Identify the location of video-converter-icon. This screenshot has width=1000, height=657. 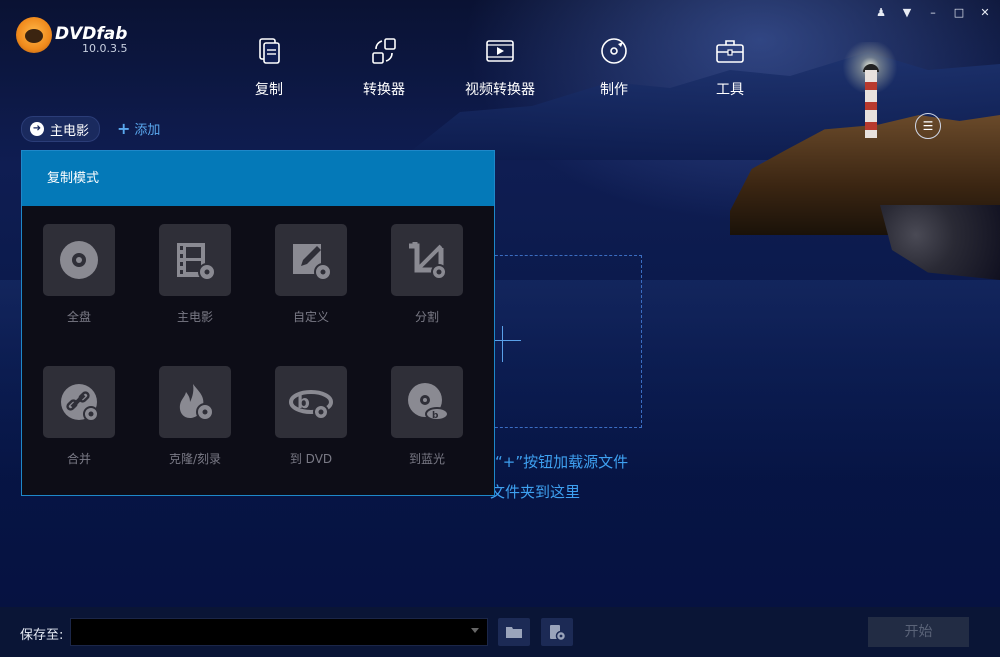
(500, 51).